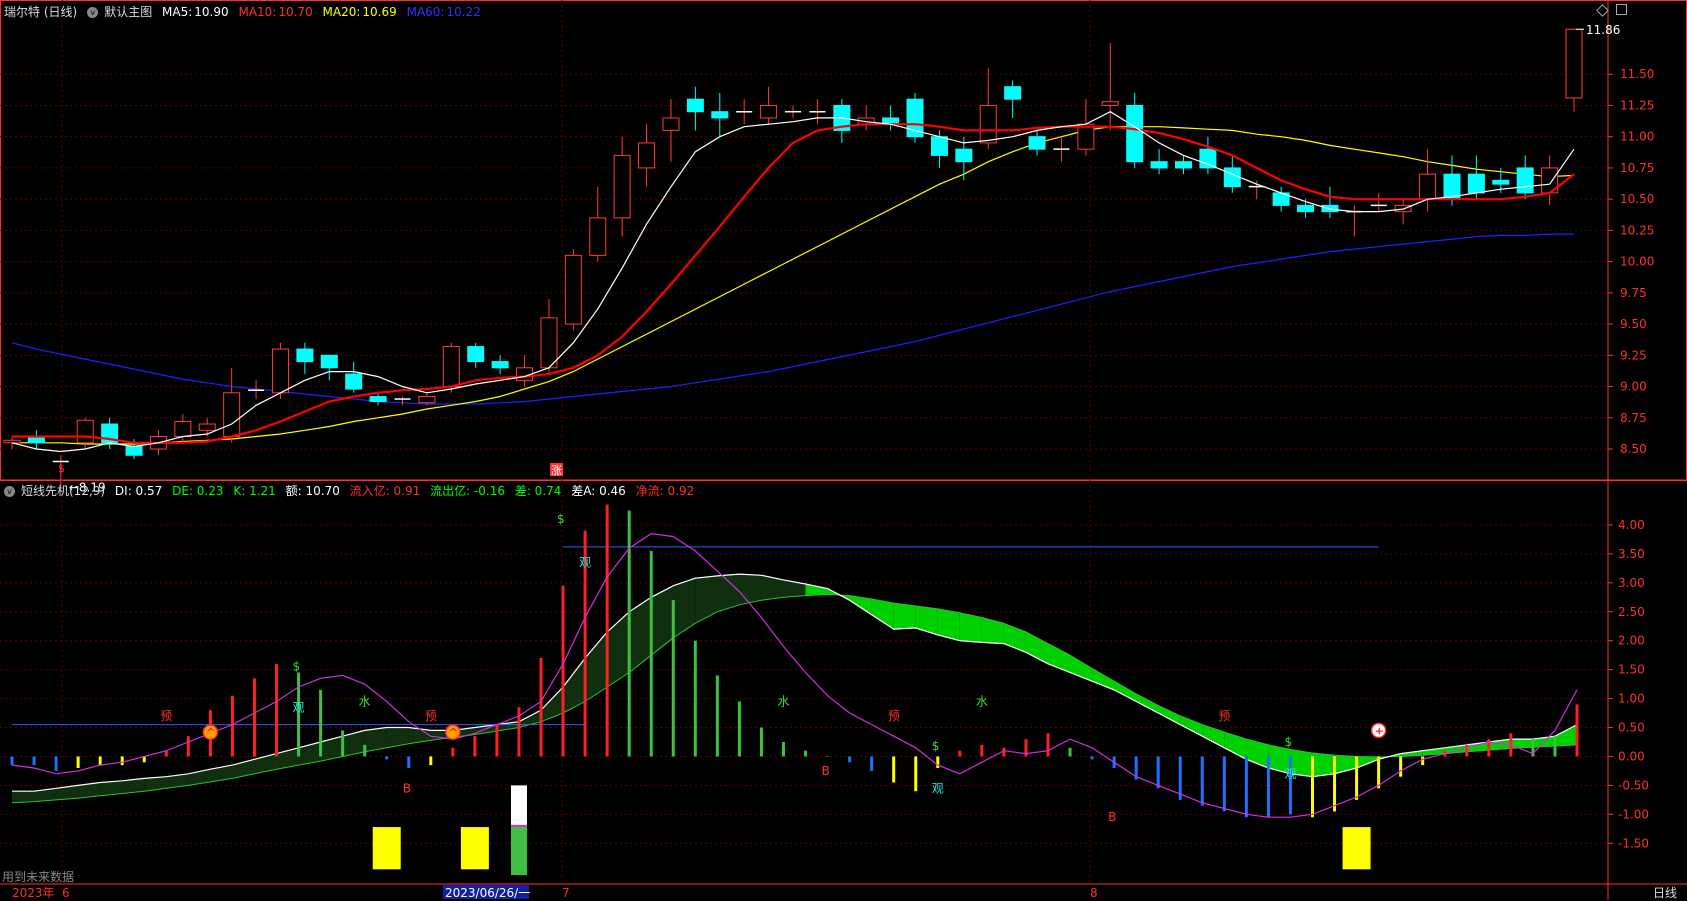 The image size is (1687, 901). I want to click on high-price-label: 11.86, so click(1603, 30).